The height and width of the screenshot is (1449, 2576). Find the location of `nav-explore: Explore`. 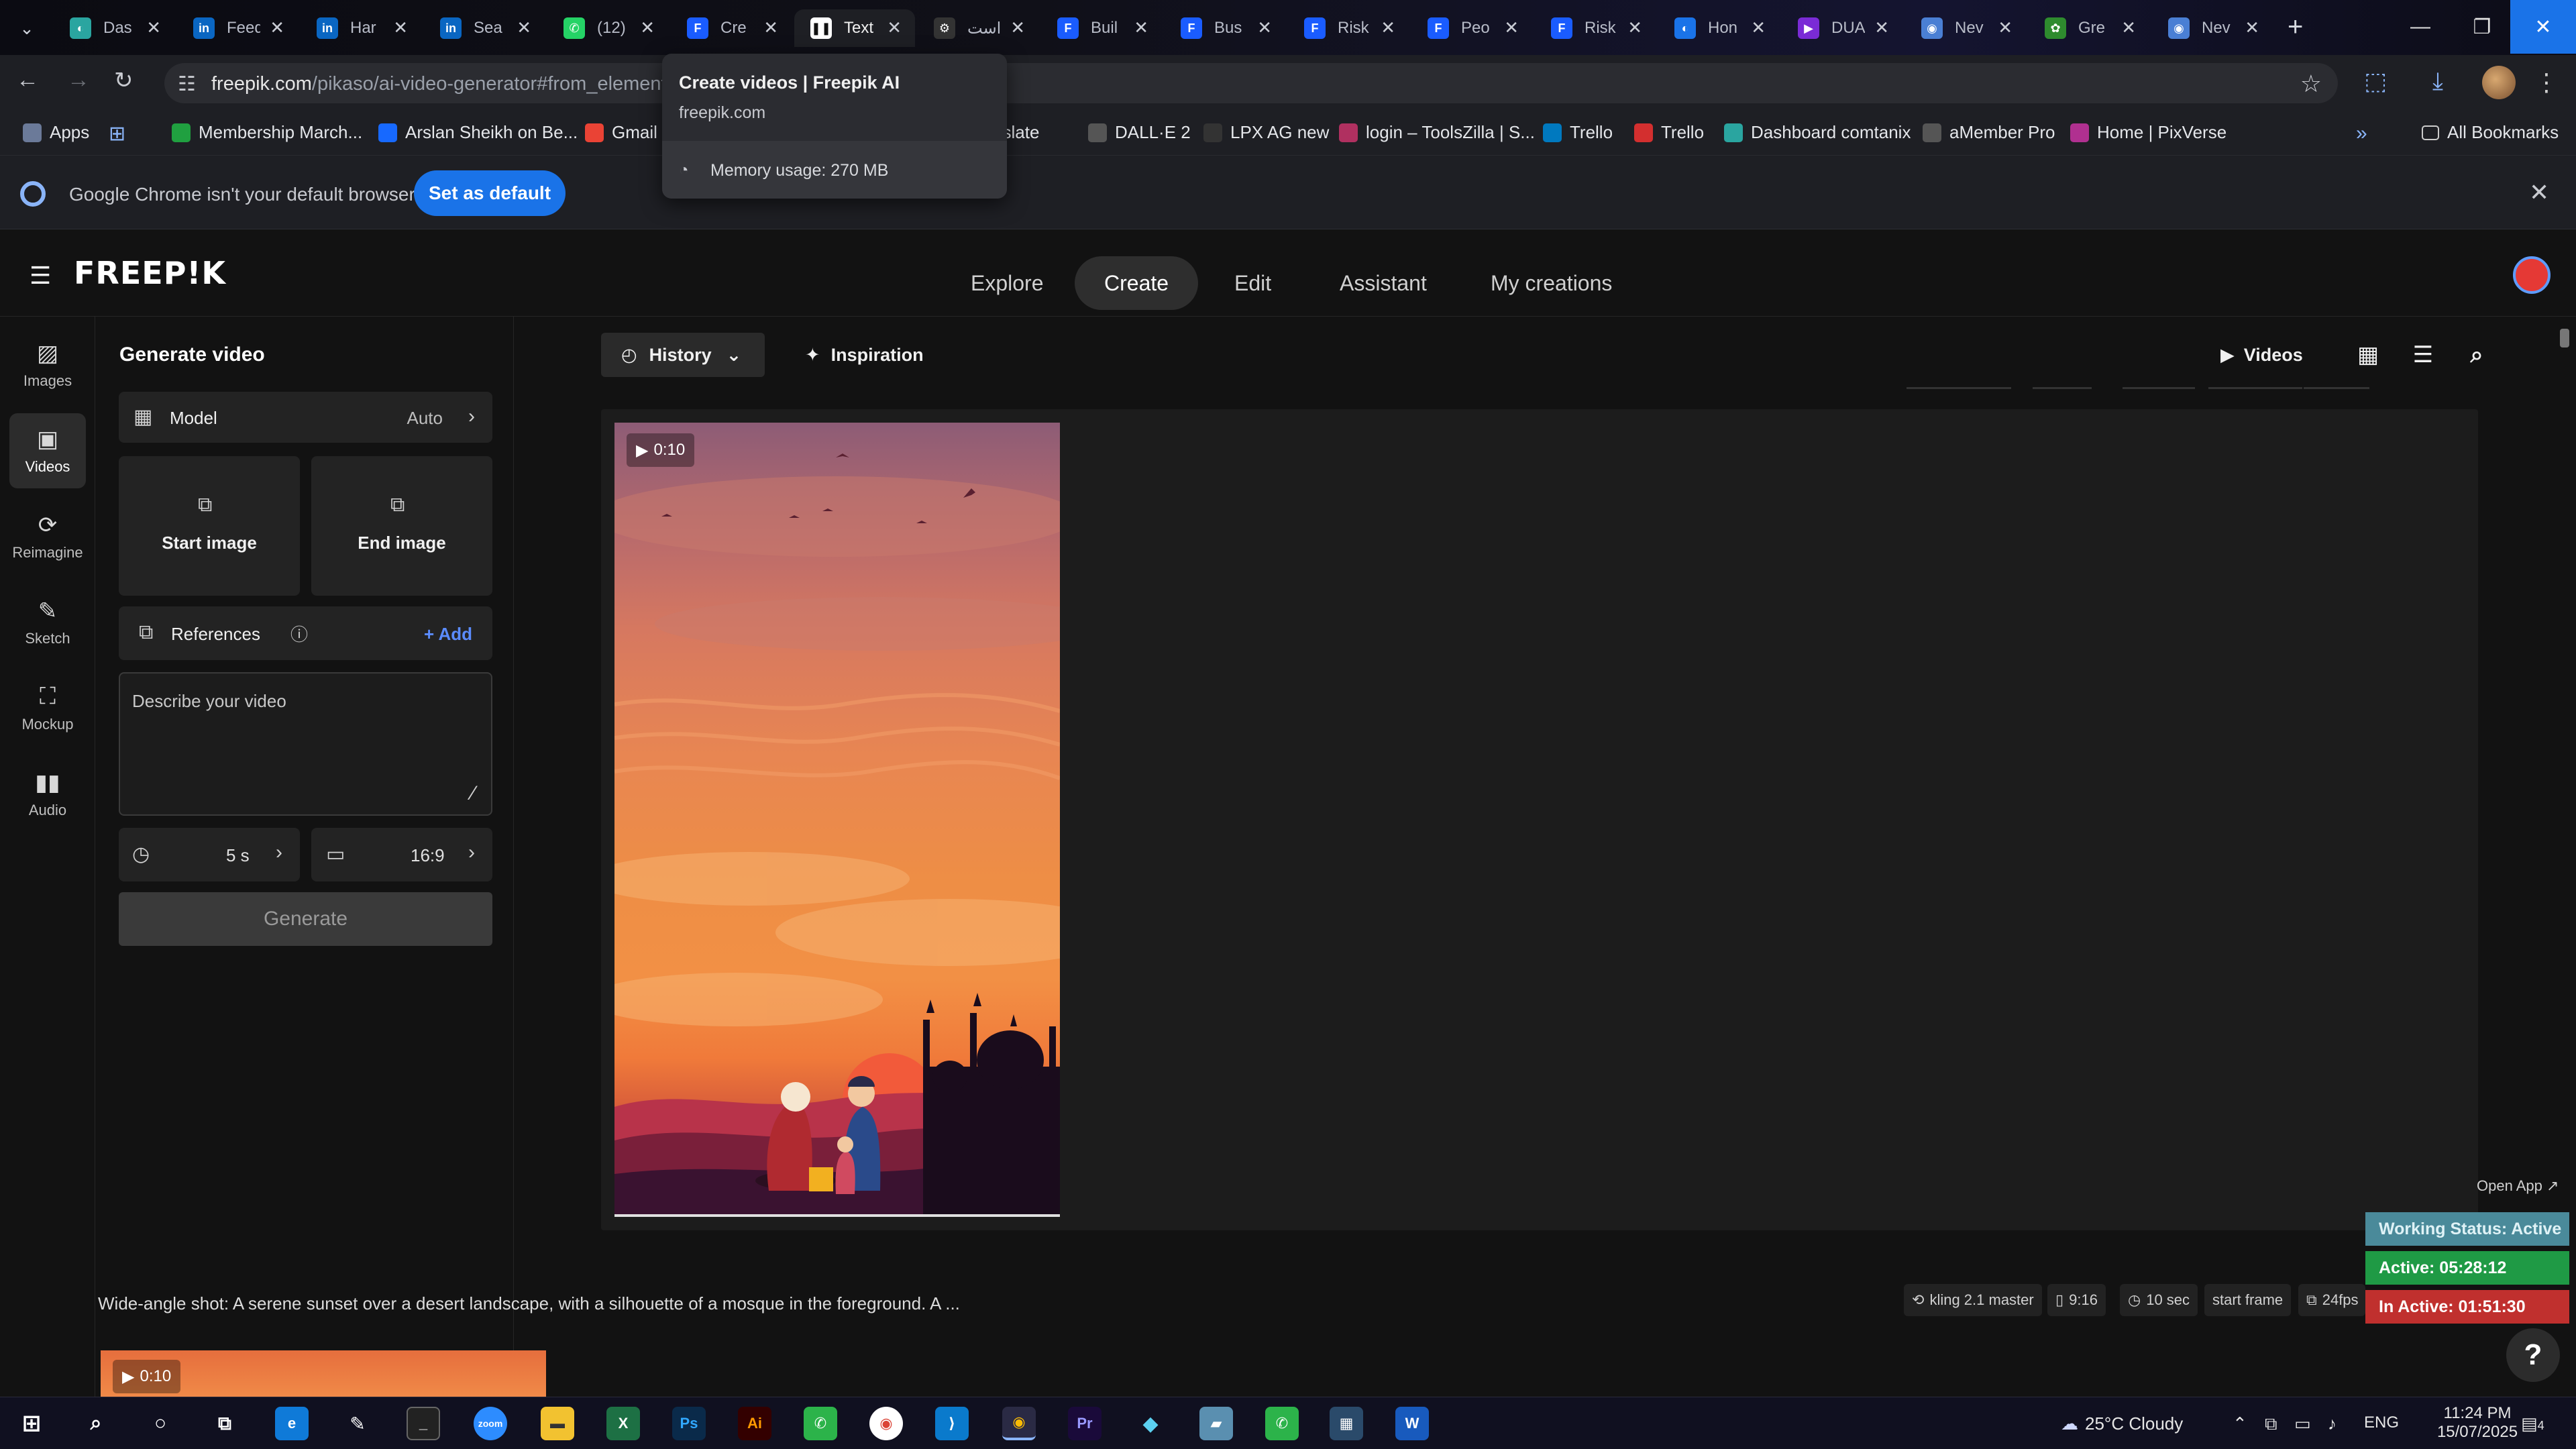

nav-explore: Explore is located at coordinates (1007, 283).